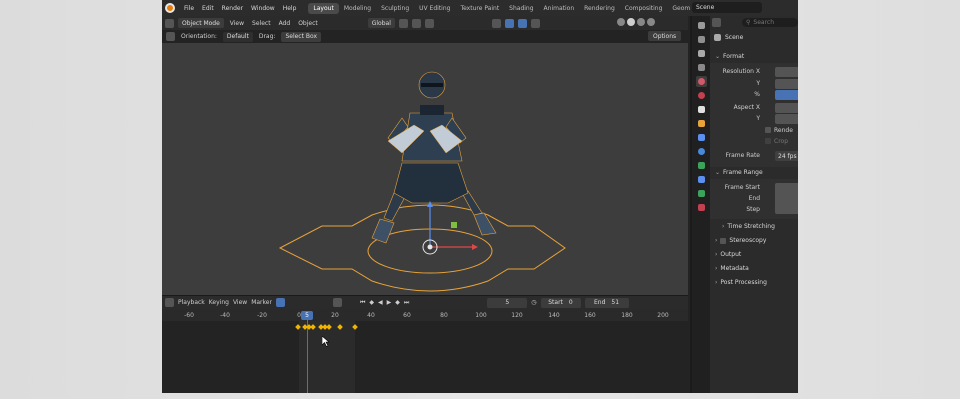 This screenshot has height=399, width=960. Describe the element at coordinates (479, 8) in the screenshot. I see `tab-texture-paint: Texture Paint` at that location.